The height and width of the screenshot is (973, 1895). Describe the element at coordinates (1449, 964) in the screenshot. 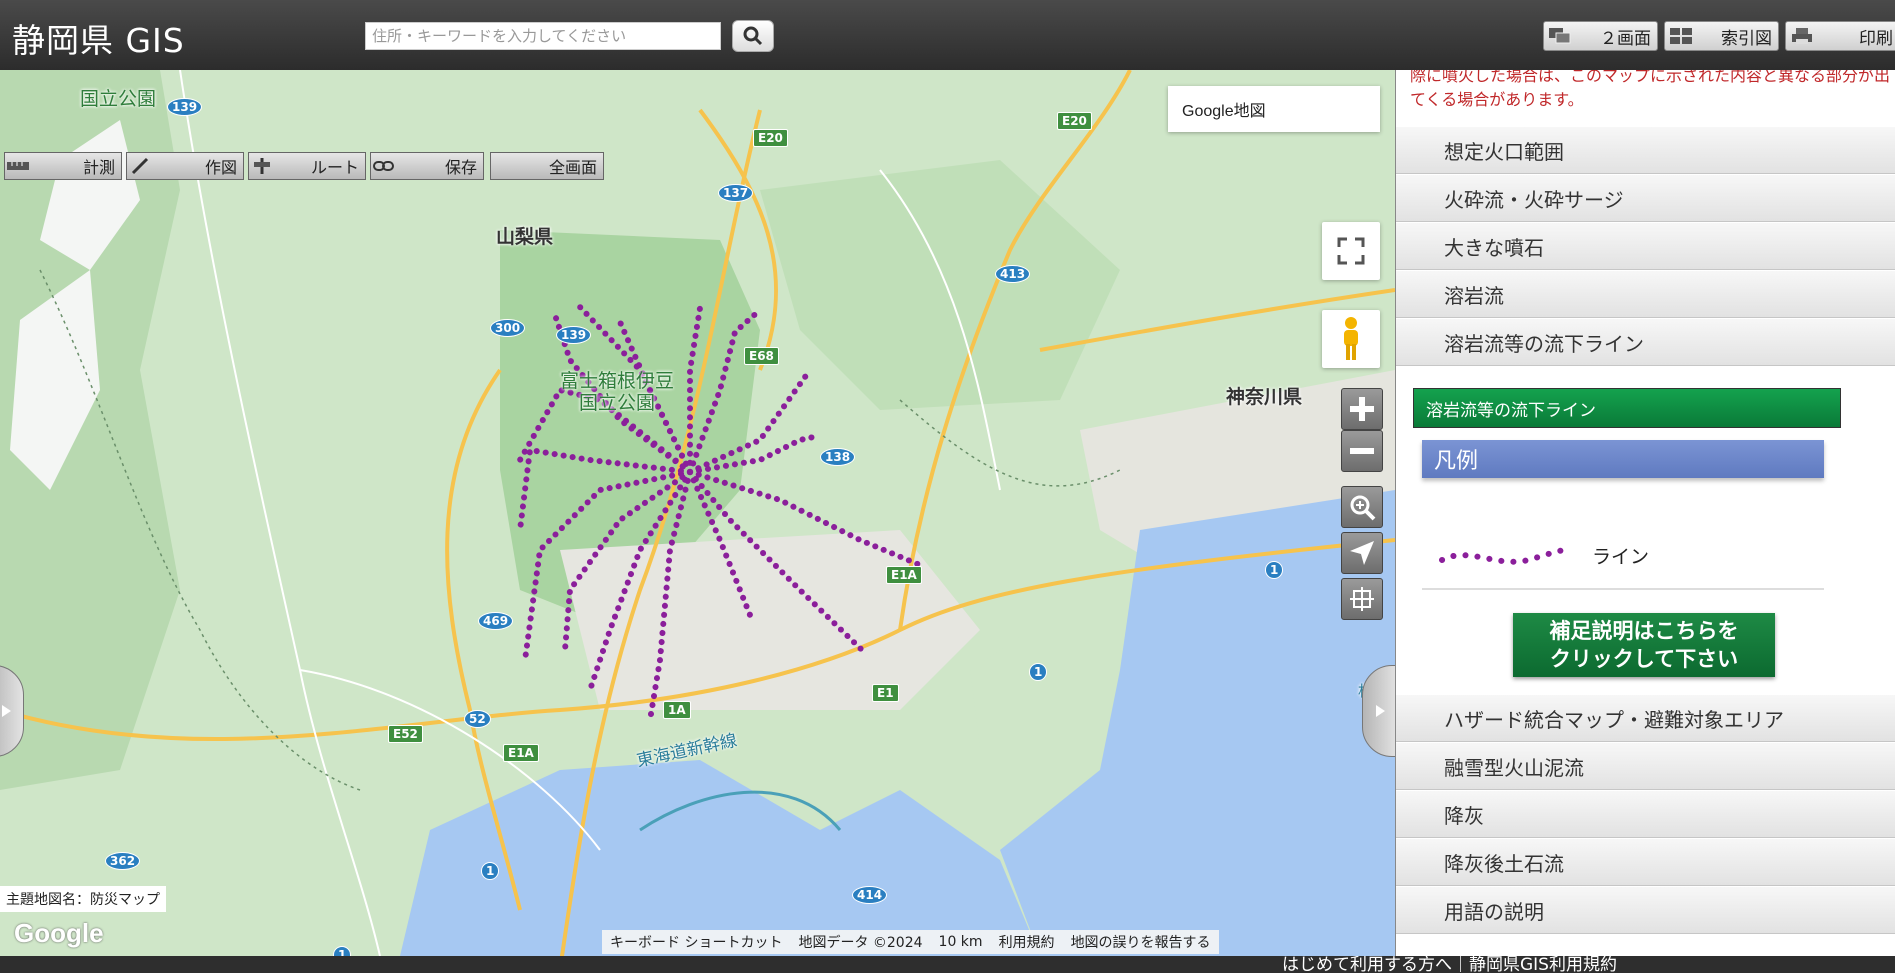

I see `footer-links: はじめて利用する方へ｜静岡県GIS利用規約` at that location.